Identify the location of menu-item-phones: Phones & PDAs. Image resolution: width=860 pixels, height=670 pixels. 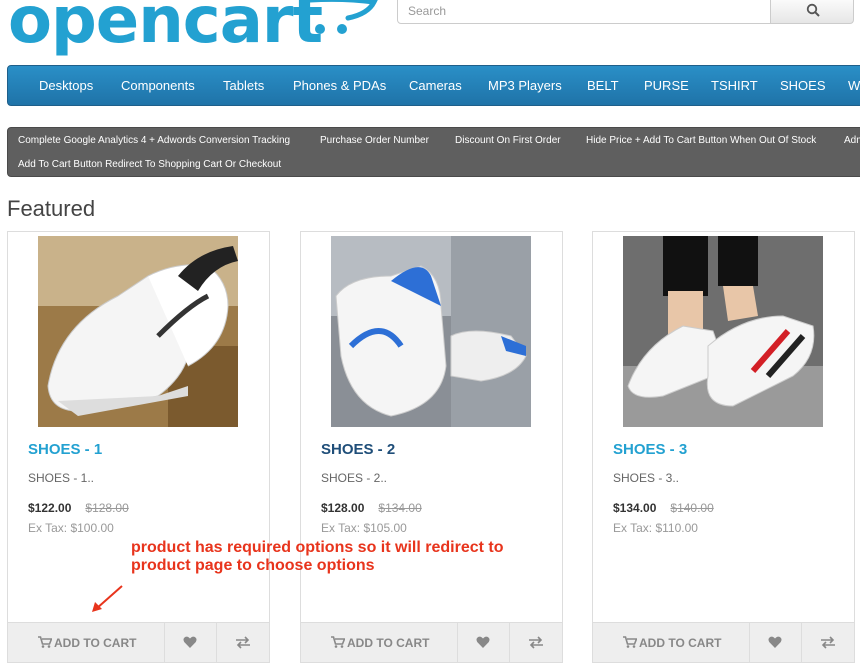
(339, 85).